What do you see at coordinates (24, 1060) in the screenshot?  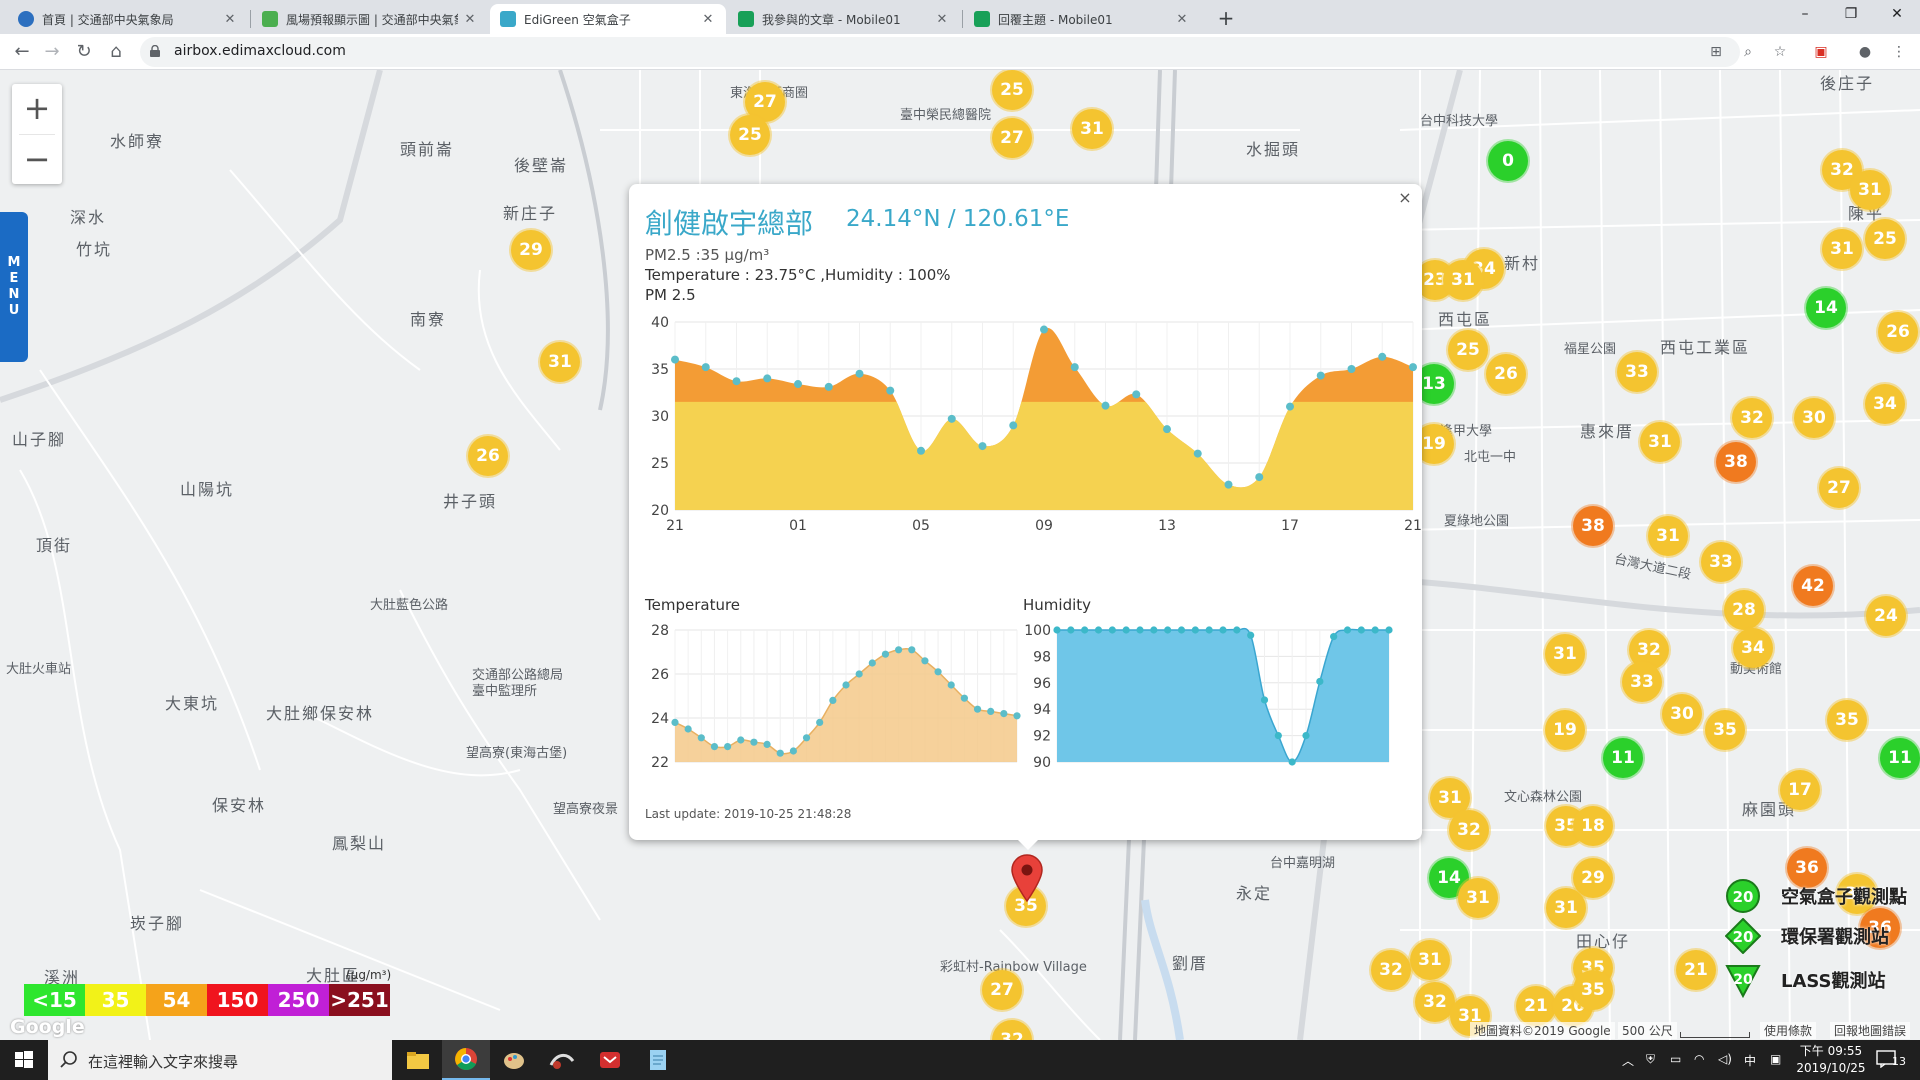 I see `windows-start-icon` at bounding box center [24, 1060].